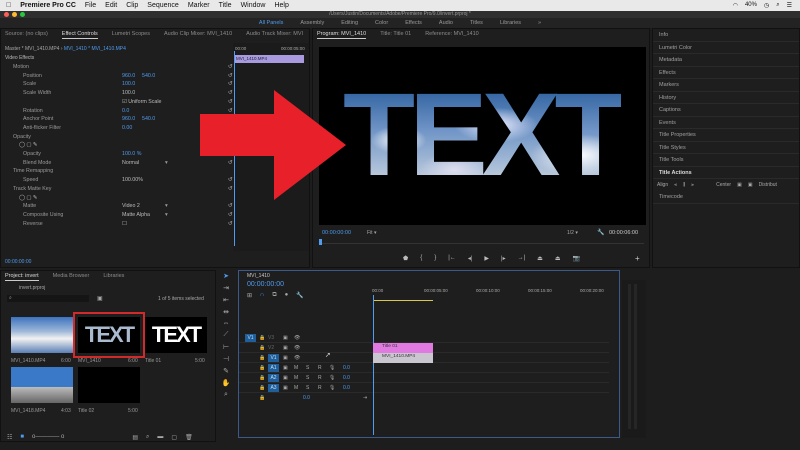 Image resolution: width=800 pixels, height=450 pixels. Describe the element at coordinates (684, 185) in the screenshot. I see `align-center-icon: ⫼` at that location.